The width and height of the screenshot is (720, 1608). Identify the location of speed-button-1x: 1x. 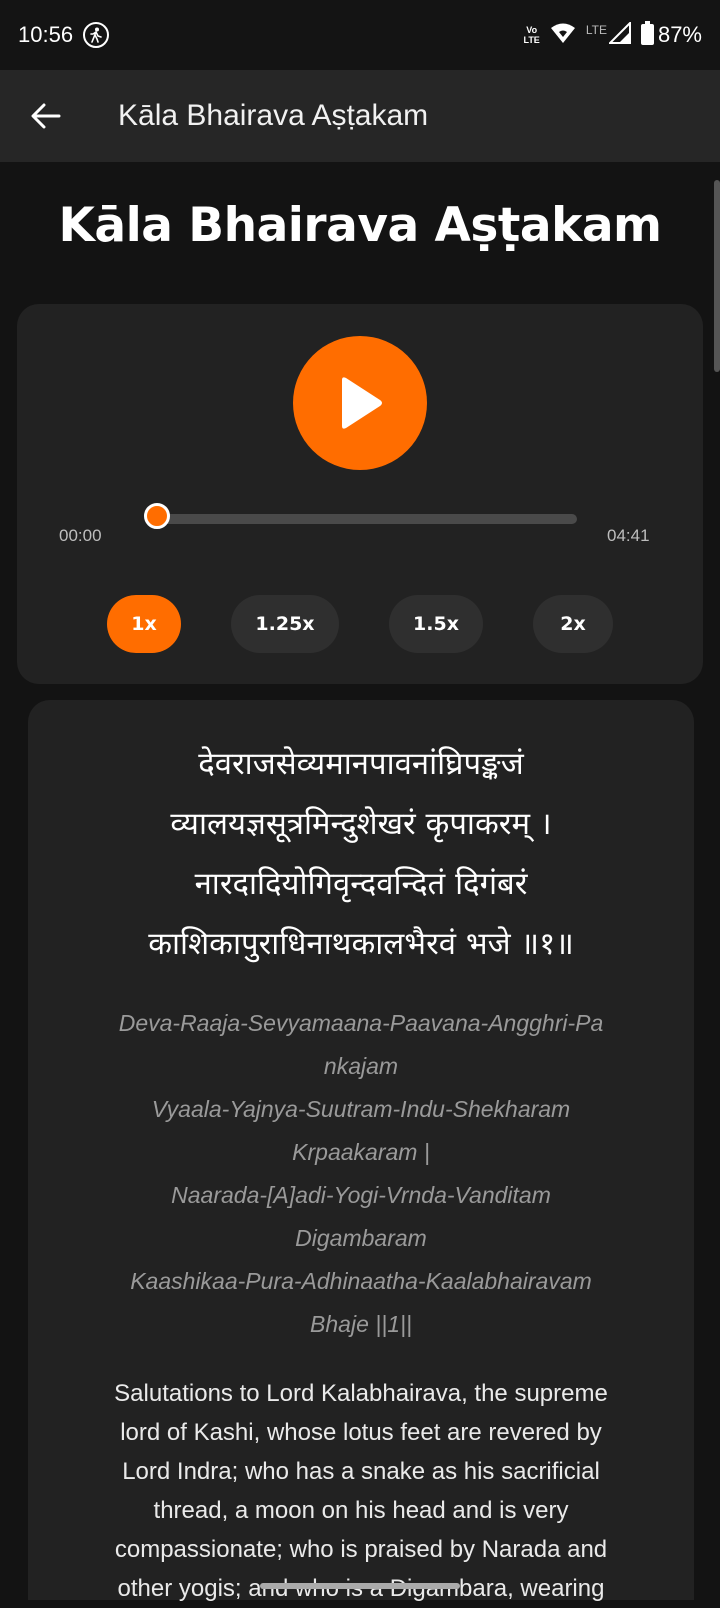
(144, 624).